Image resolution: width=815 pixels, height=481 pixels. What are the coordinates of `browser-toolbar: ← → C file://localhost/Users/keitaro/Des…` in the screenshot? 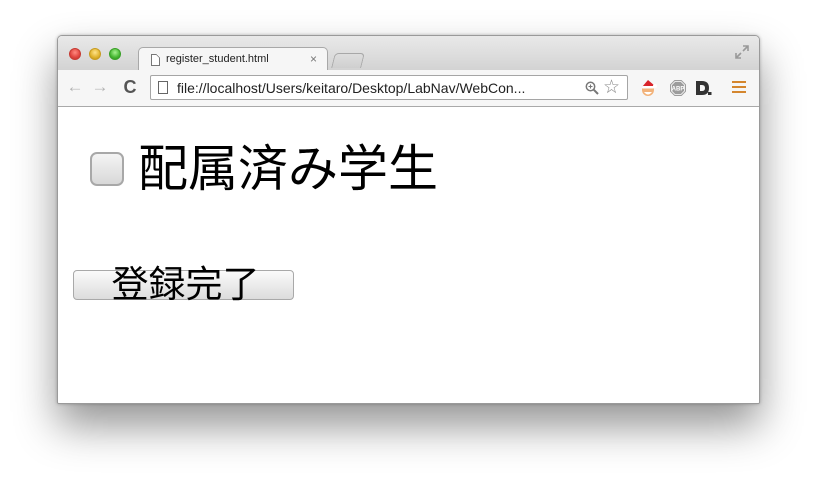 It's located at (408, 88).